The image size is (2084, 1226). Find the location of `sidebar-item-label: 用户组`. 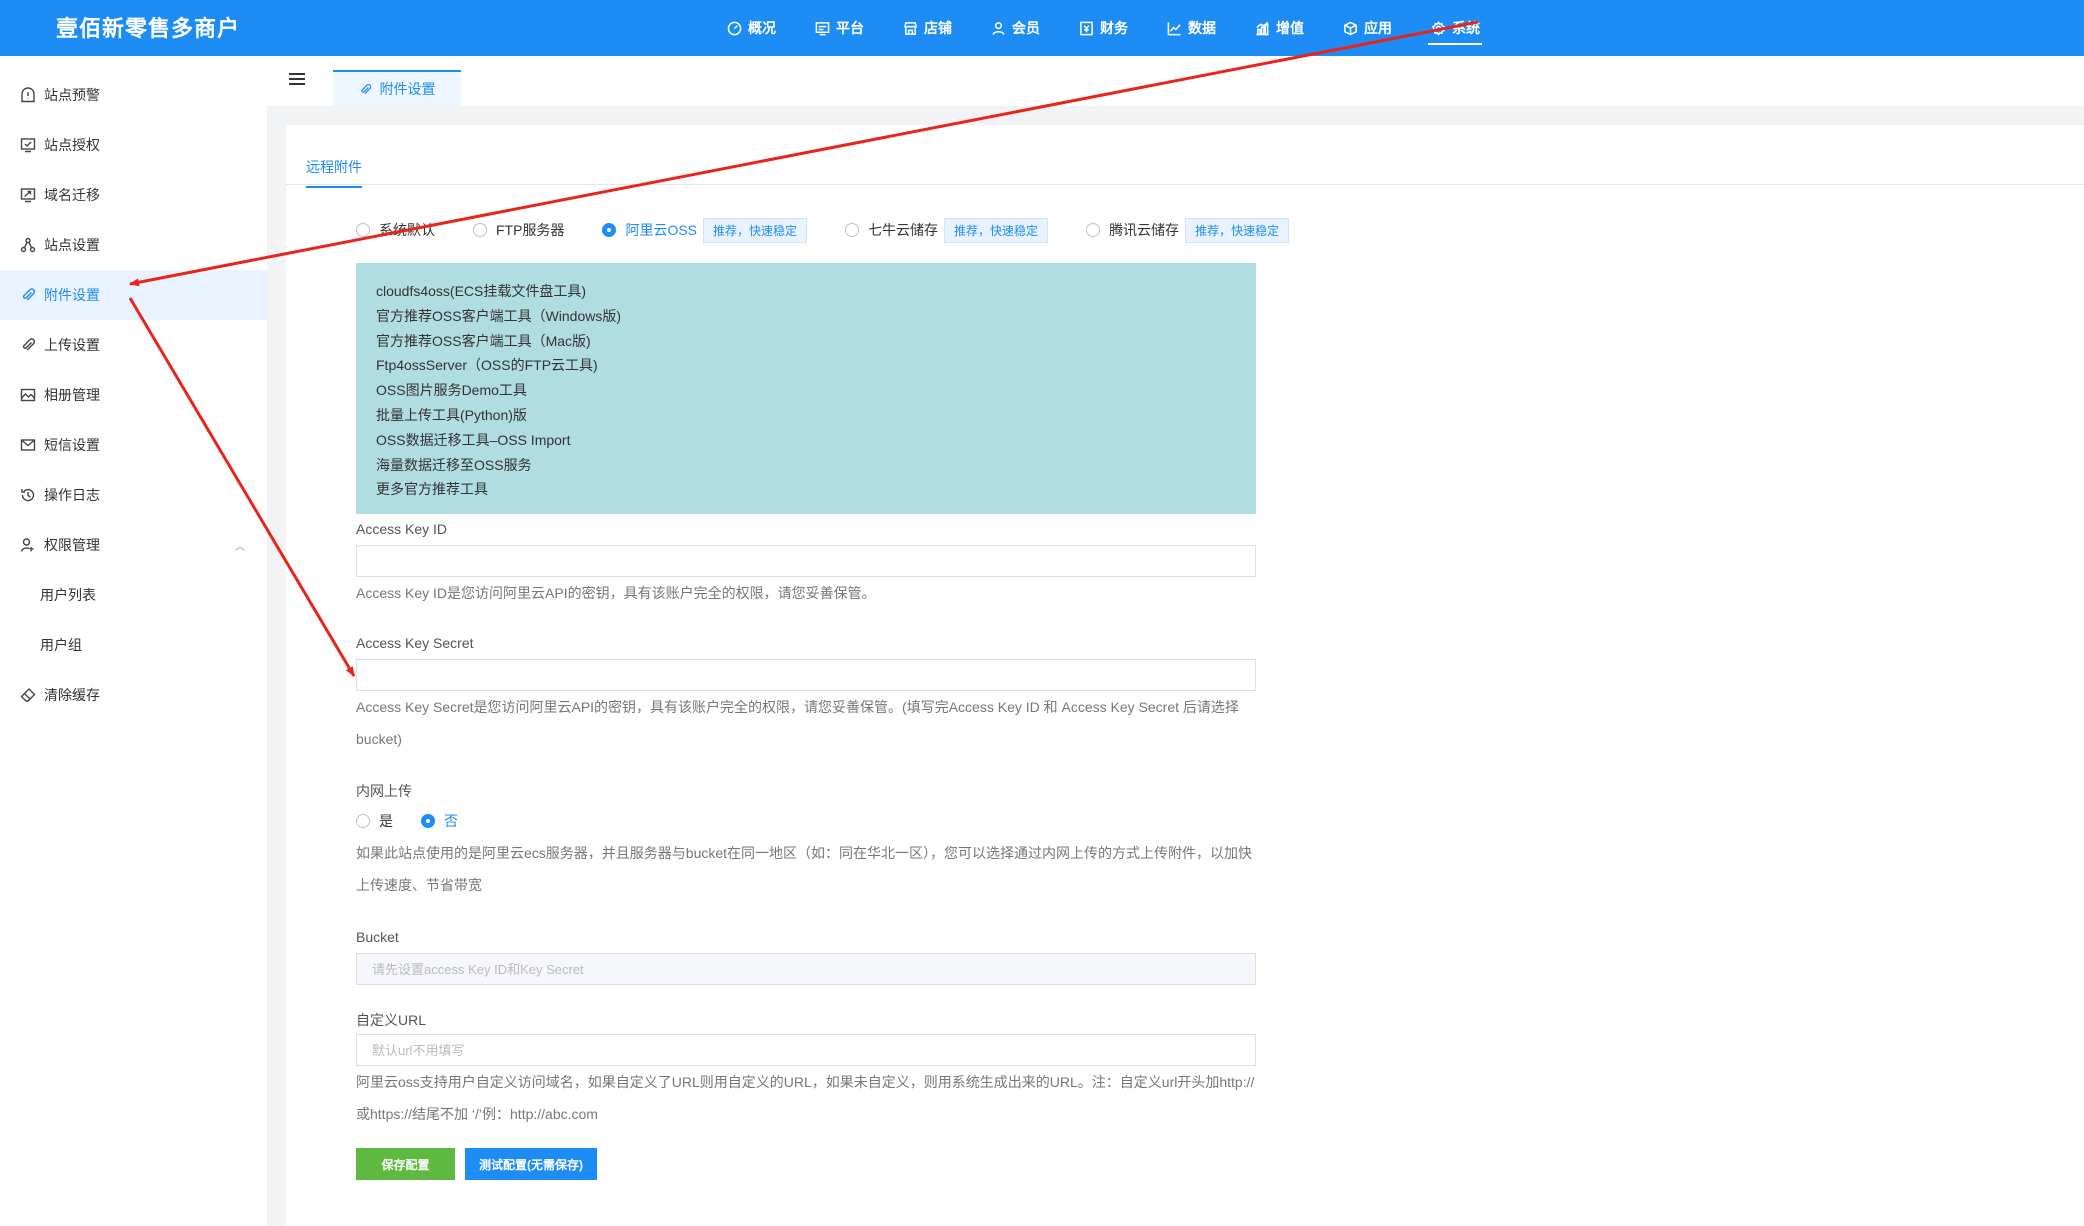

sidebar-item-label: 用户组 is located at coordinates (61, 645).